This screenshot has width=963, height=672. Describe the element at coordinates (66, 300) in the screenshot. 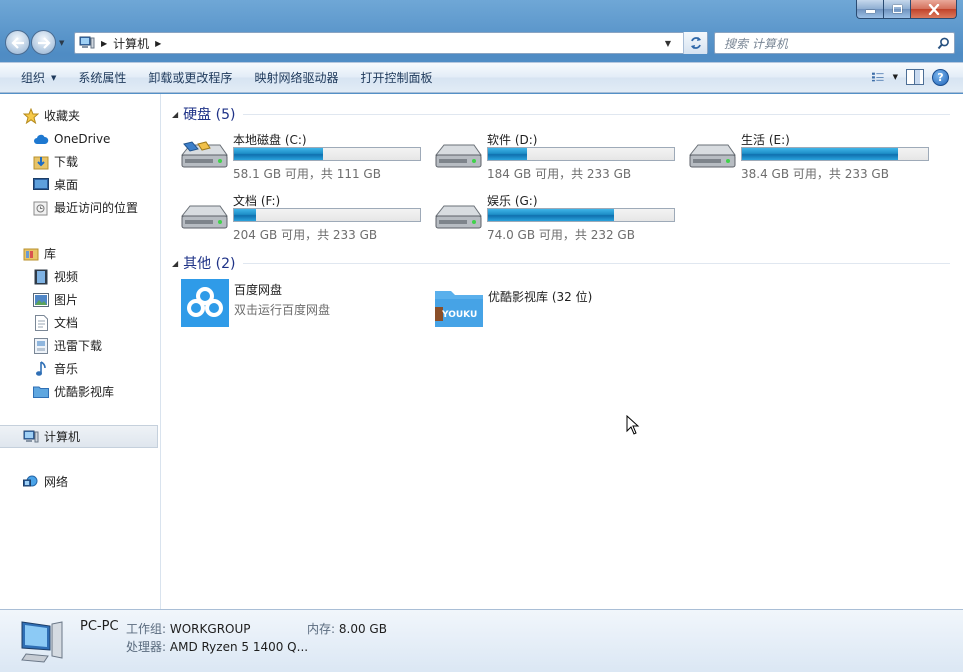

I see `sidebar-label: 图片` at that location.